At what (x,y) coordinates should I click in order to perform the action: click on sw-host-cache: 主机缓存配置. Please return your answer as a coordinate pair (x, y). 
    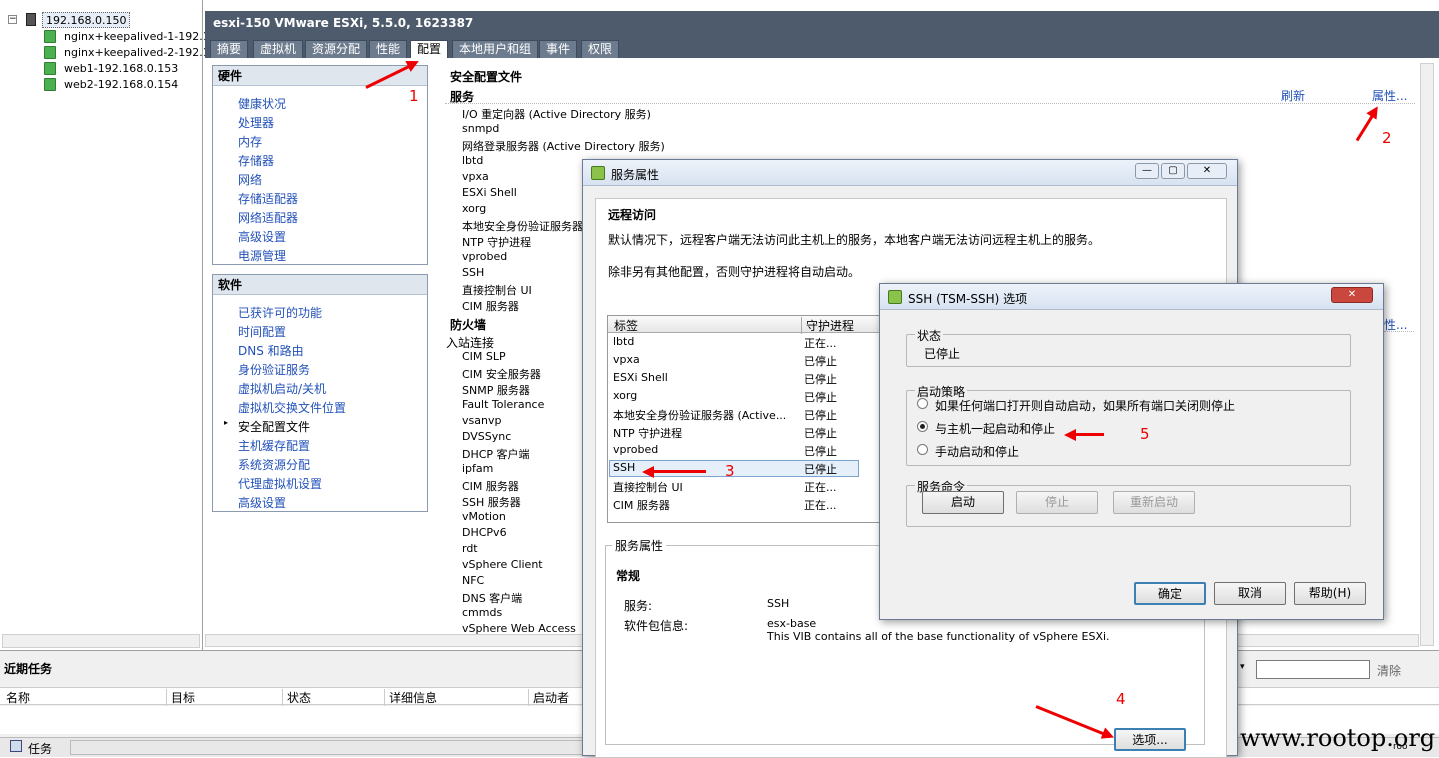
    Looking at the image, I should click on (274, 445).